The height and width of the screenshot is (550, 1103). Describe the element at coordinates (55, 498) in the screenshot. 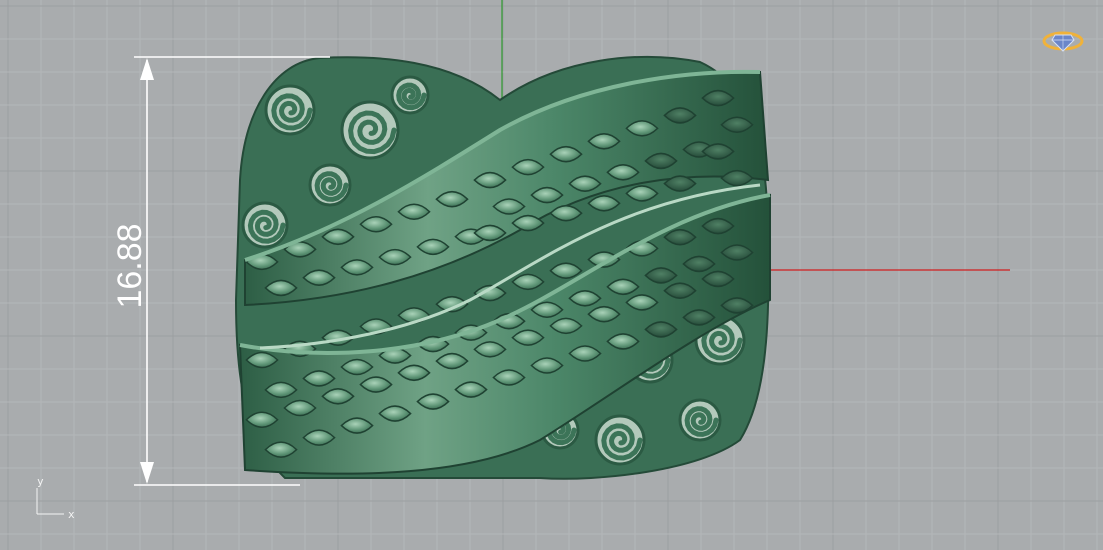

I see `axis-widget: y x` at that location.